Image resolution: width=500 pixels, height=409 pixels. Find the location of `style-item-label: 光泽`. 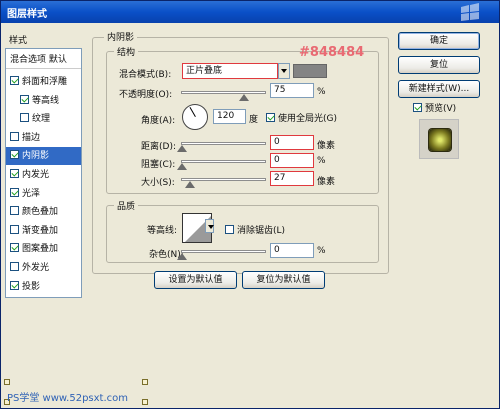

style-item-label: 光泽 is located at coordinates (31, 193).